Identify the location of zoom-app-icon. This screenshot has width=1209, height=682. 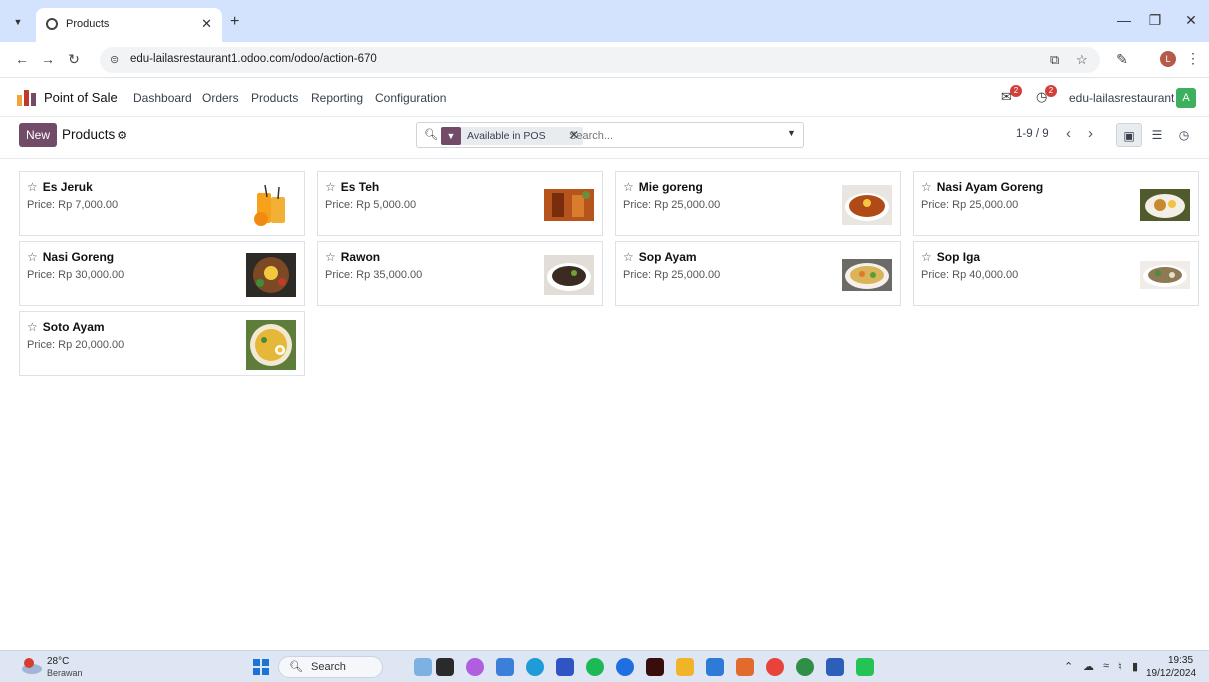
(565, 667).